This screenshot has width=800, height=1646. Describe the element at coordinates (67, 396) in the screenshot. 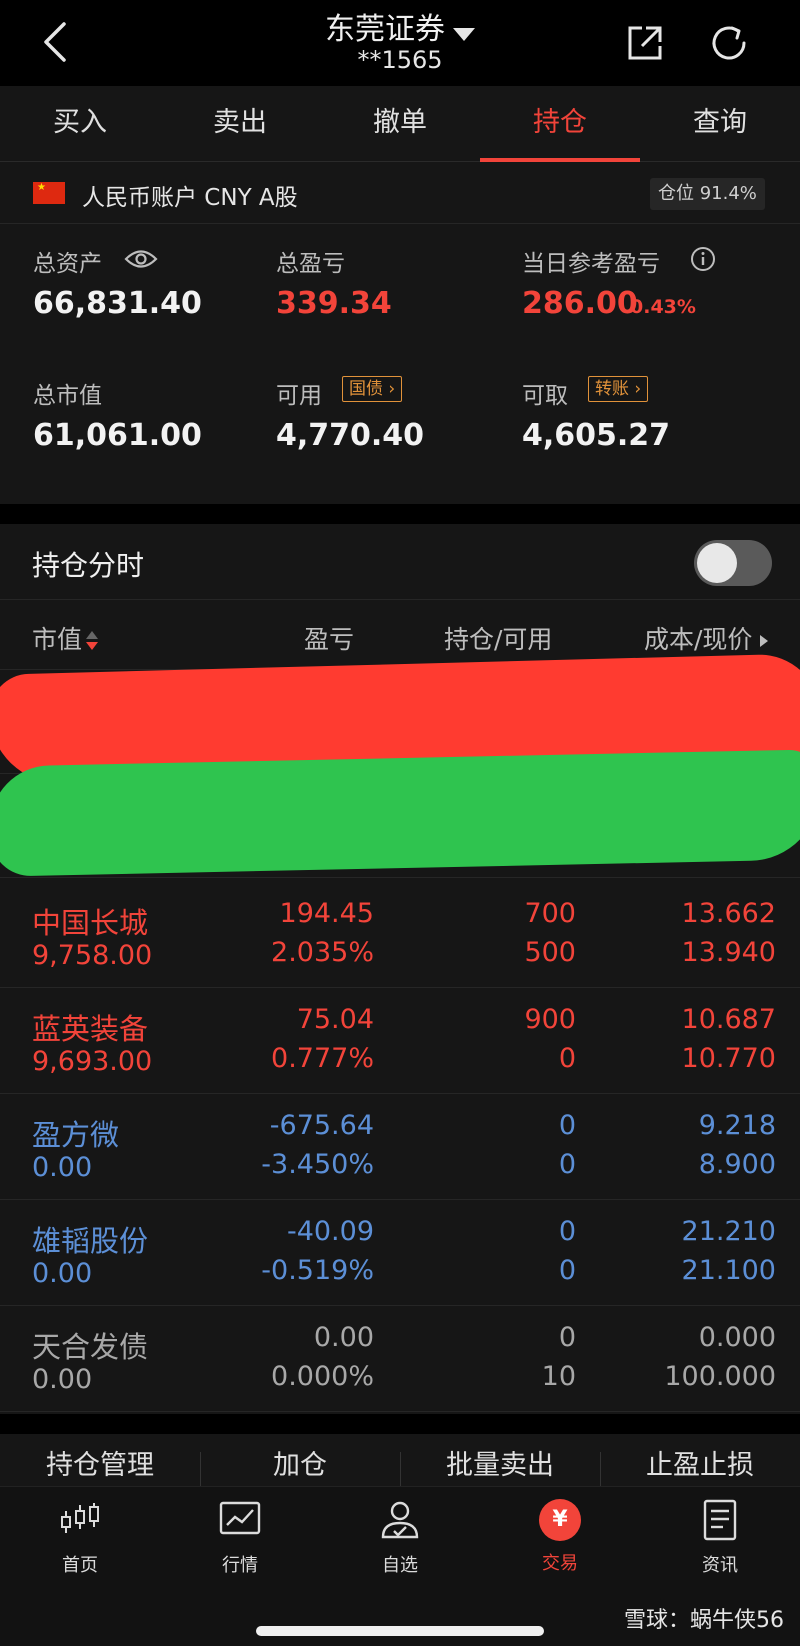

I see `market-value-label: 总市值` at that location.